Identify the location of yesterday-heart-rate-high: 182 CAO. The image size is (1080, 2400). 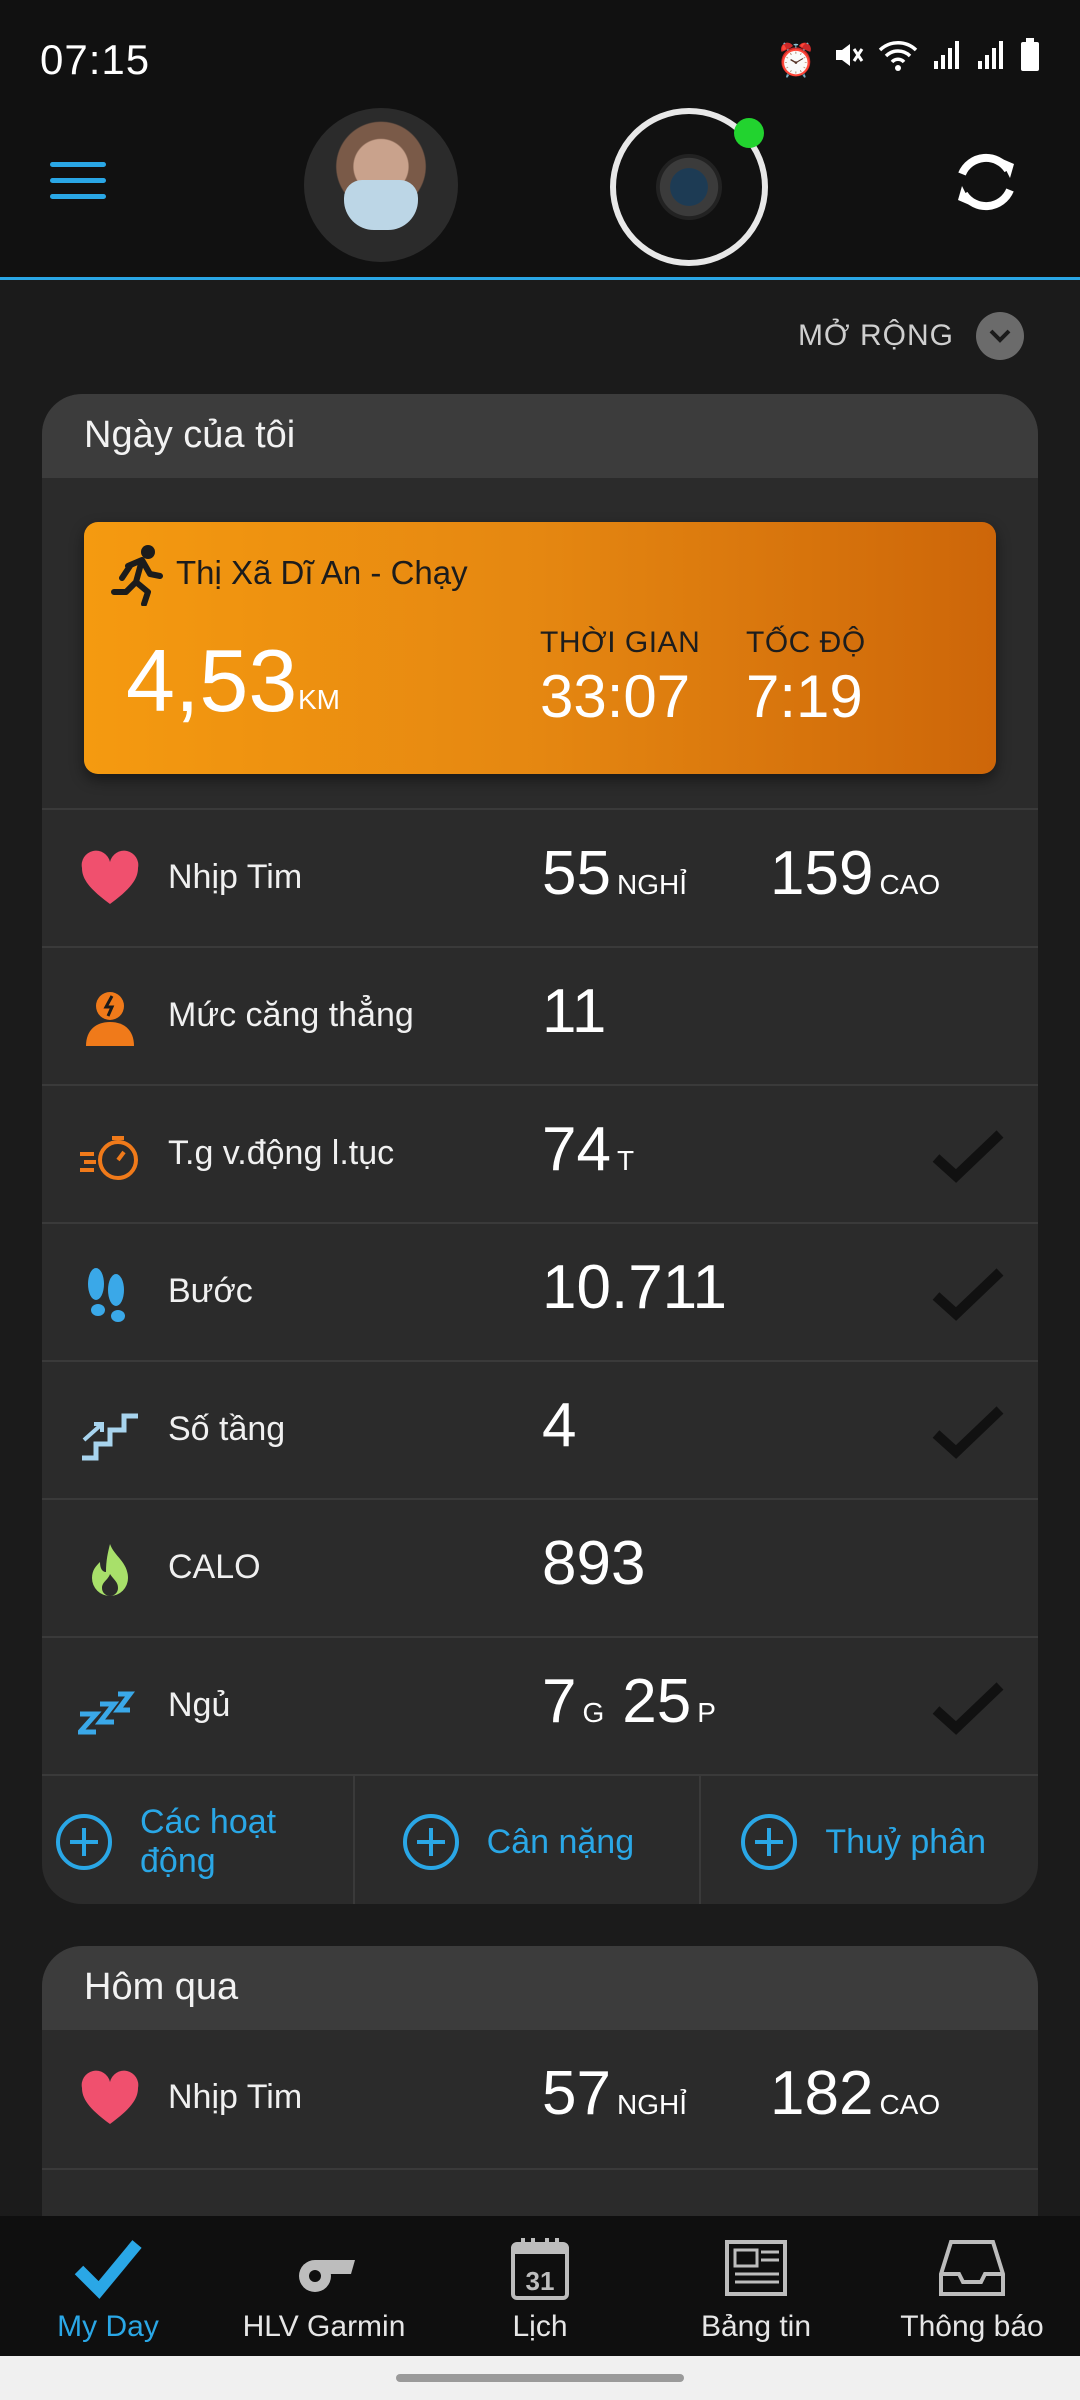
(855, 2093).